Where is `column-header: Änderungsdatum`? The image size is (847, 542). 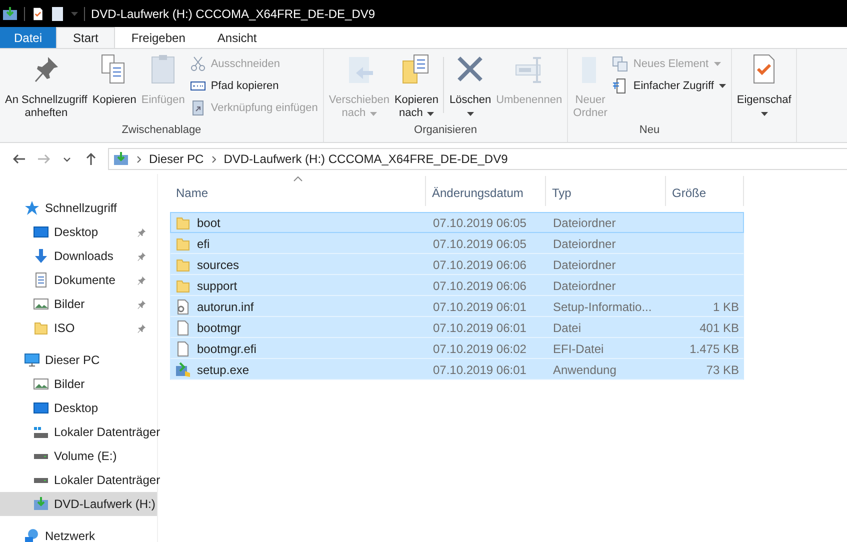 column-header: Änderungsdatum is located at coordinates (486, 191).